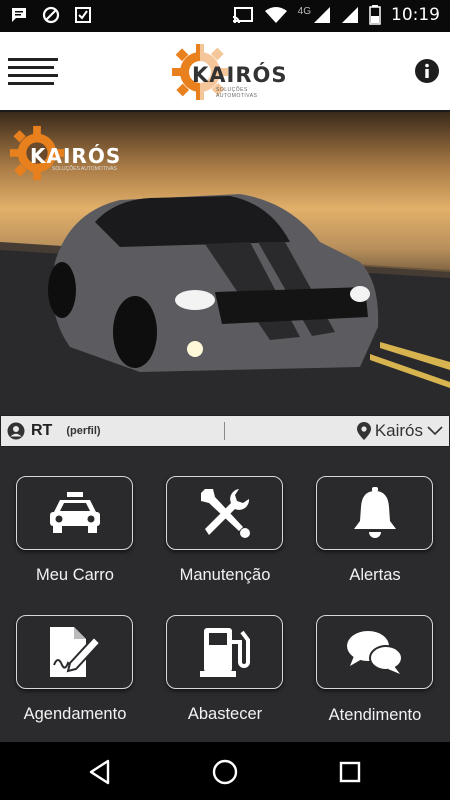  Describe the element at coordinates (427, 71) in the screenshot. I see `info-icon` at that location.